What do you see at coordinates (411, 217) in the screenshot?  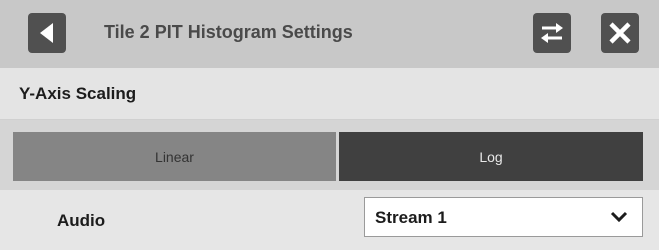 I see `audio-stream-value: Stream 1` at bounding box center [411, 217].